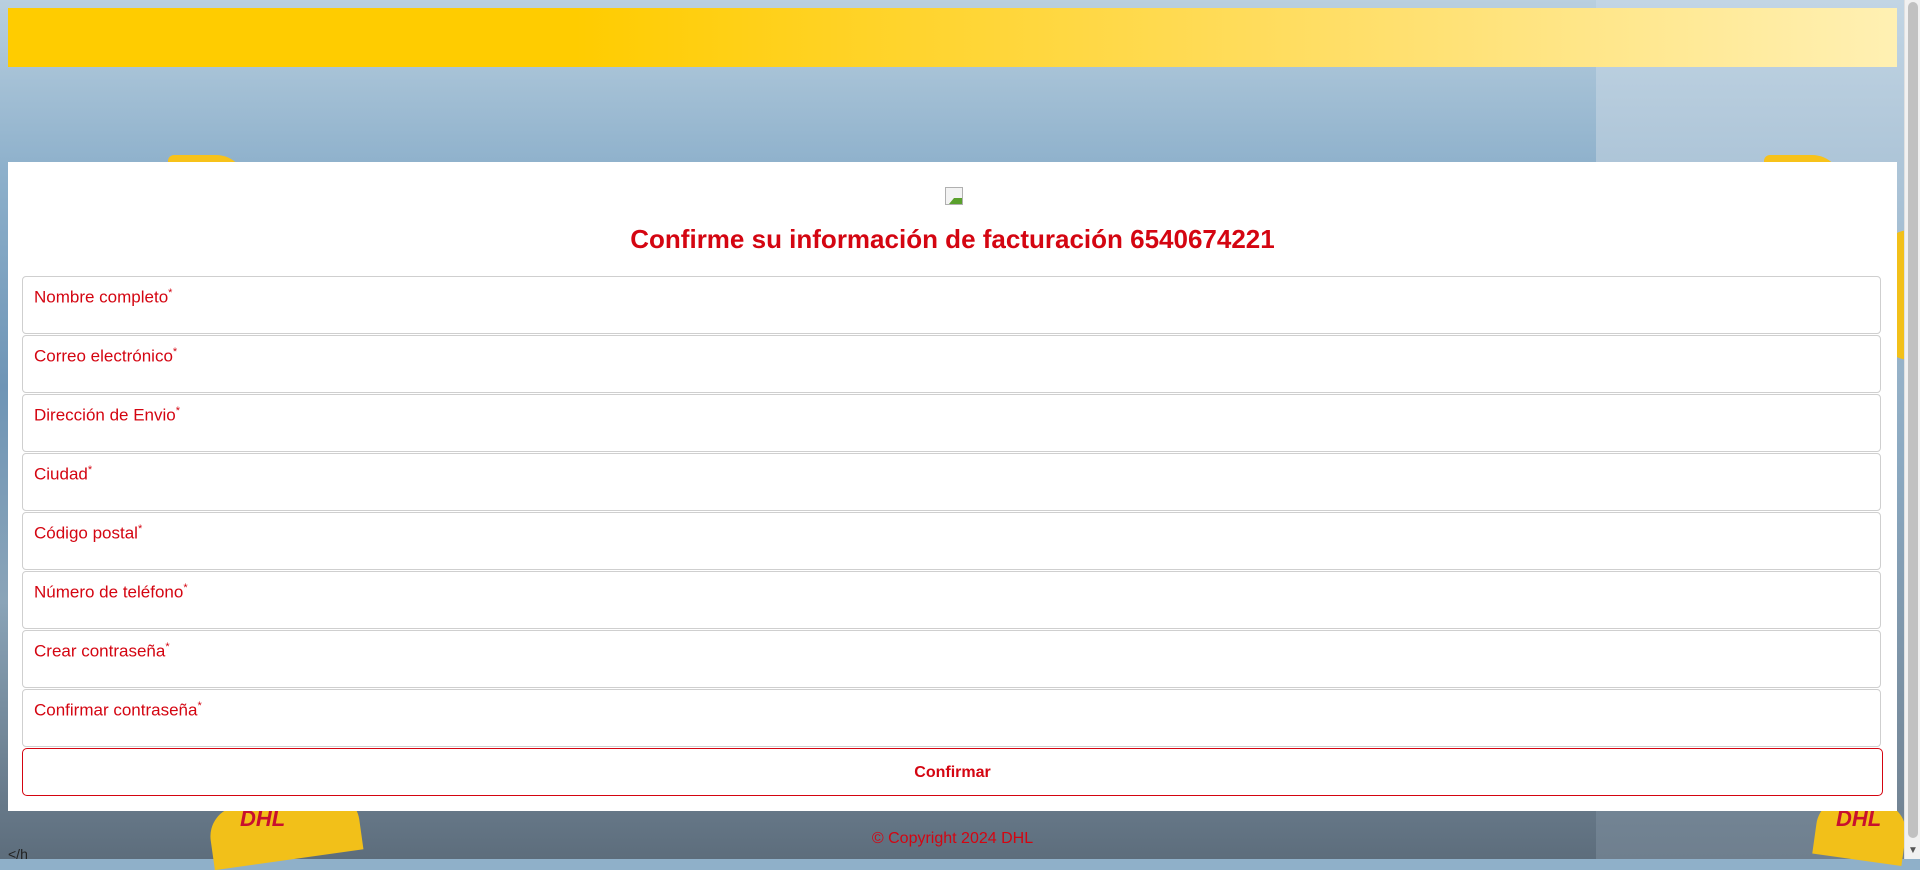 The width and height of the screenshot is (1920, 870). Describe the element at coordinates (1913, 420) in the screenshot. I see `scrollbar-thumb` at that location.